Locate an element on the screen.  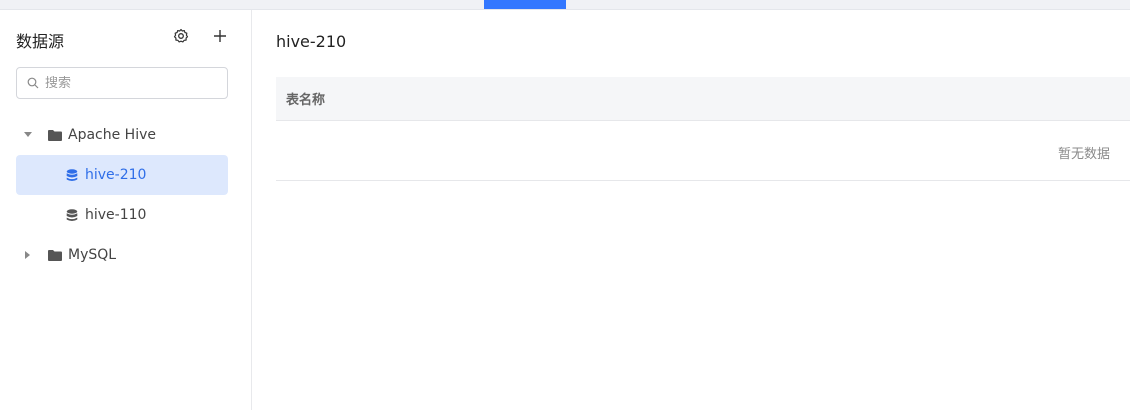
table-body-empty: 暂无数据 is located at coordinates (703, 151).